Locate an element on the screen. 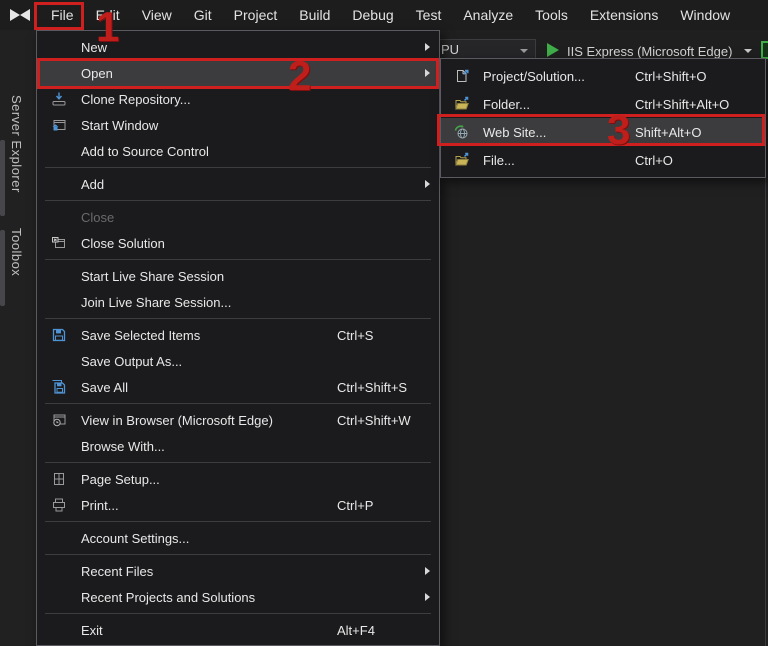  run-target-chevron-down-icon is located at coordinates (748, 51).